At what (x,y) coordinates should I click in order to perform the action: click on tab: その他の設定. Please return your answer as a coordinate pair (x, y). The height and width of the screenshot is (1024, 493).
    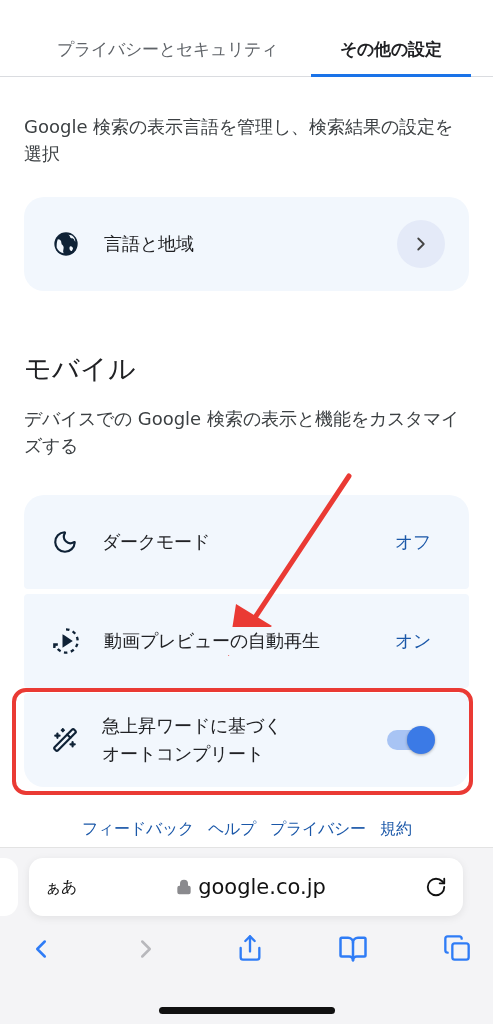
    Looking at the image, I should click on (391, 38).